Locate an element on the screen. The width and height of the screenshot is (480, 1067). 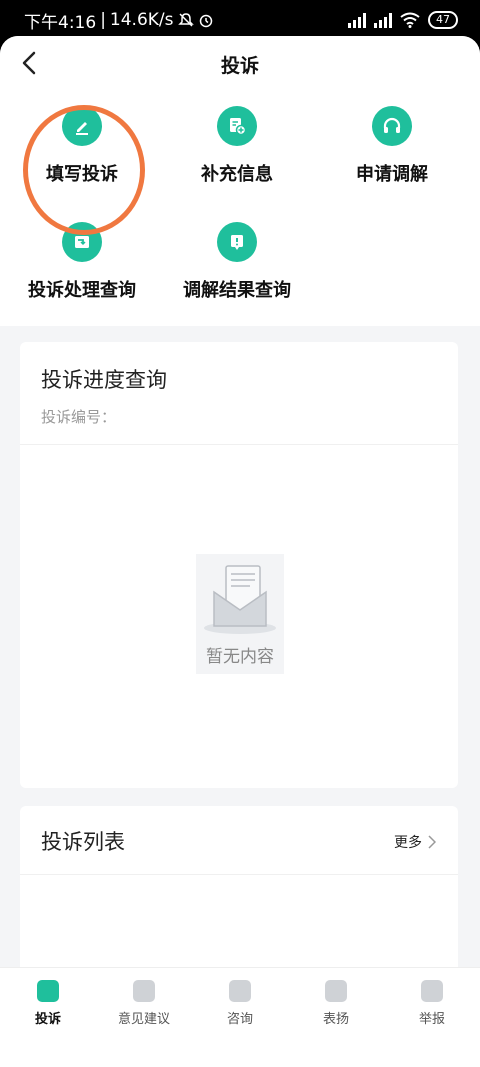
chevron-left-icon is located at coordinates (29, 63).